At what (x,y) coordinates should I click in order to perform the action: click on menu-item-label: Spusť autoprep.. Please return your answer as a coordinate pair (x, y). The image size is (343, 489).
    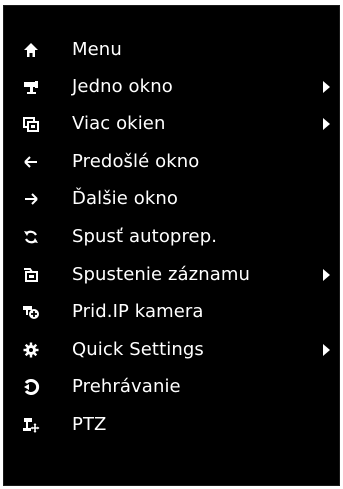
    Looking at the image, I should click on (145, 236).